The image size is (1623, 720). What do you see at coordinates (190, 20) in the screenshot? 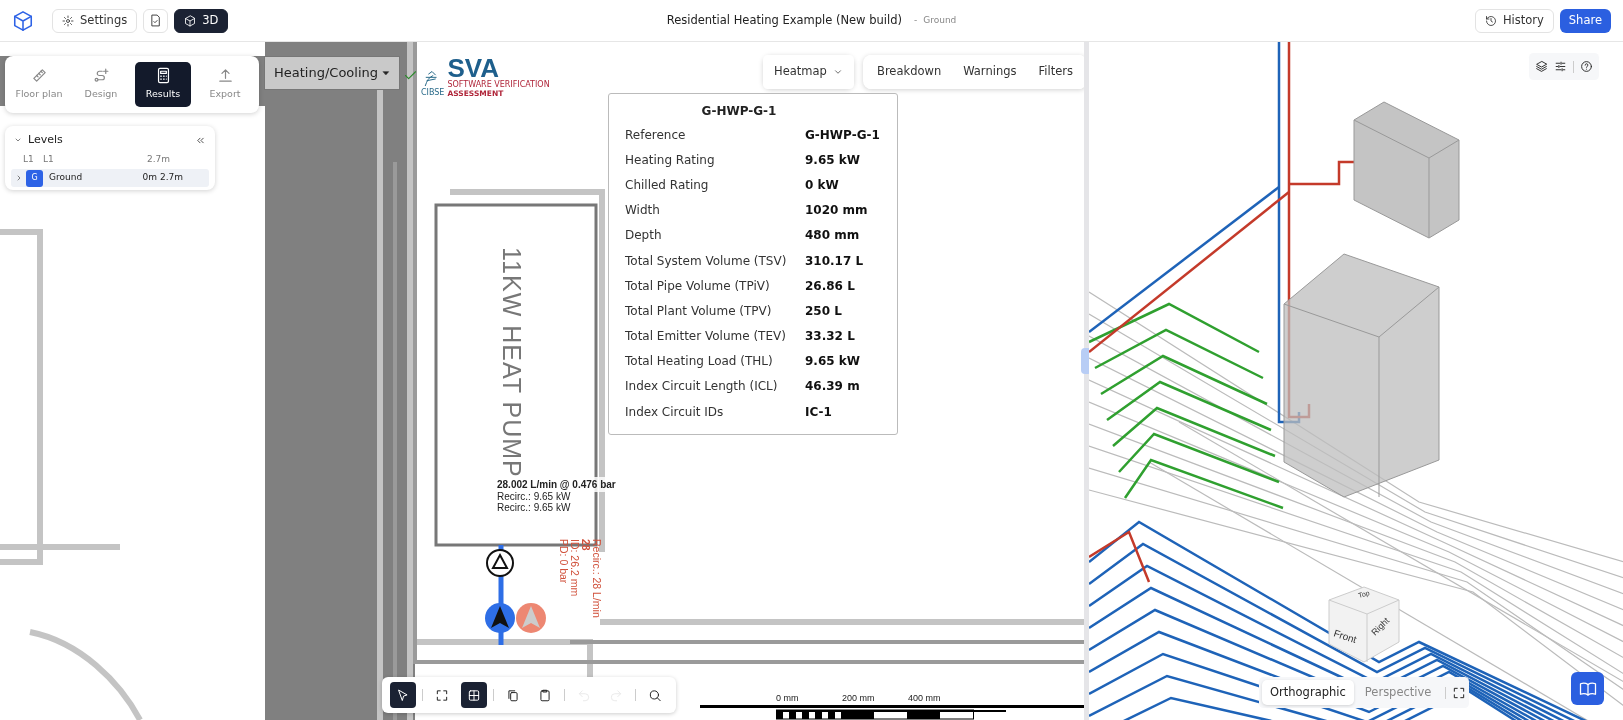
I see `cube-icon` at bounding box center [190, 20].